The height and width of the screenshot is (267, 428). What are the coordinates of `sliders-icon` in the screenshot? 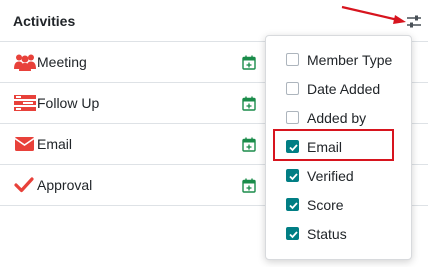 It's located at (414, 21).